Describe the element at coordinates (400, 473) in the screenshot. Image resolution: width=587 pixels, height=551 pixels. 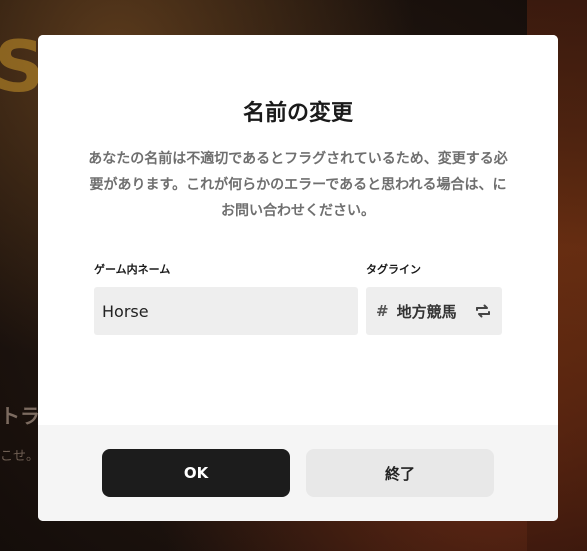
I see `quit-button: 終了` at that location.